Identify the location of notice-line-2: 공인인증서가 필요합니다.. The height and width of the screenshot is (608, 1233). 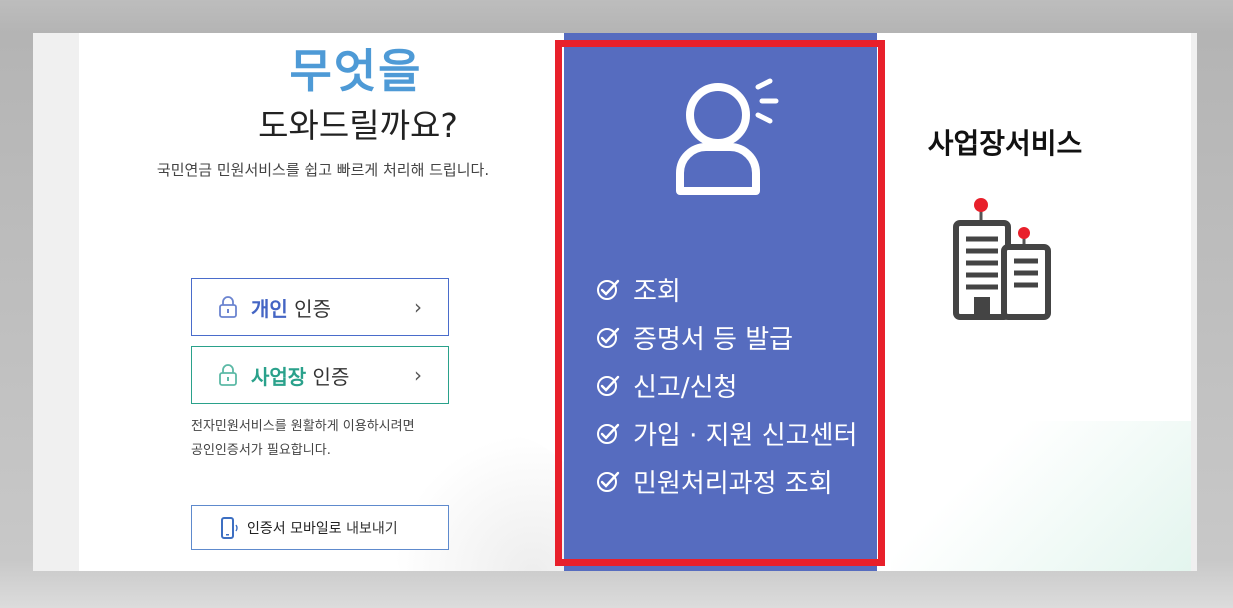
(261, 450).